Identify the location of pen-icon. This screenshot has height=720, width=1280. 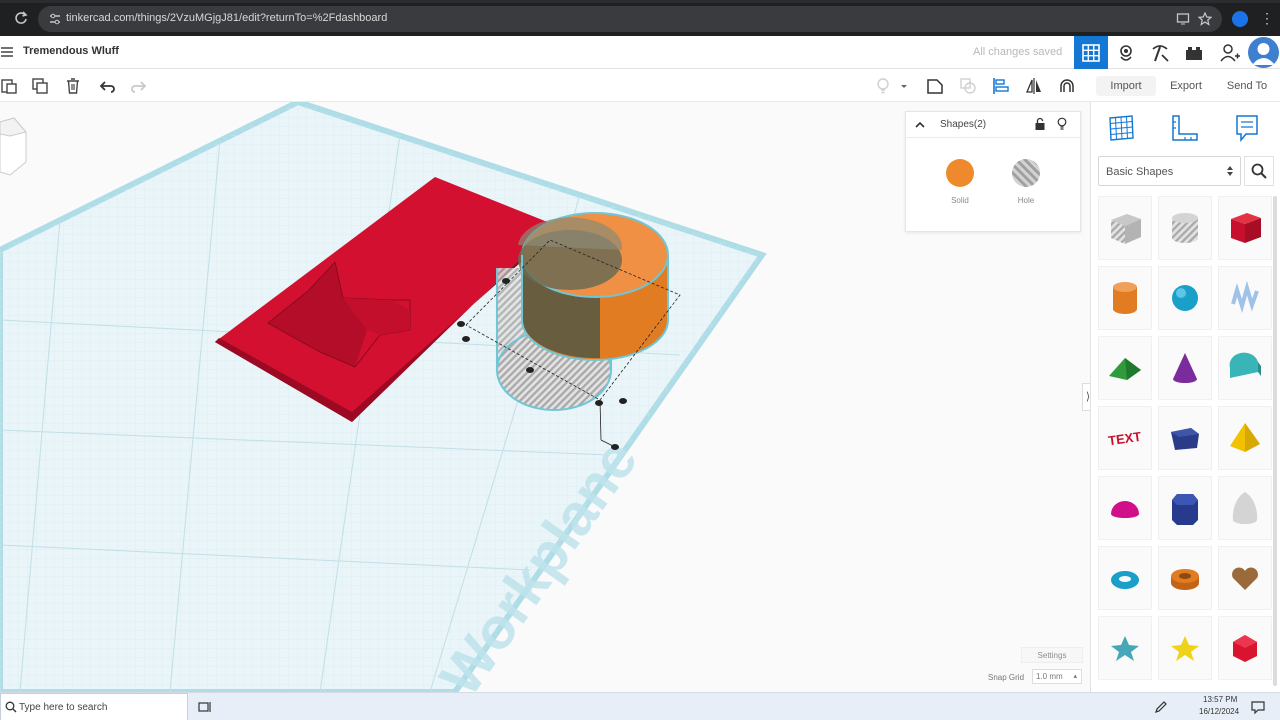
(1161, 707).